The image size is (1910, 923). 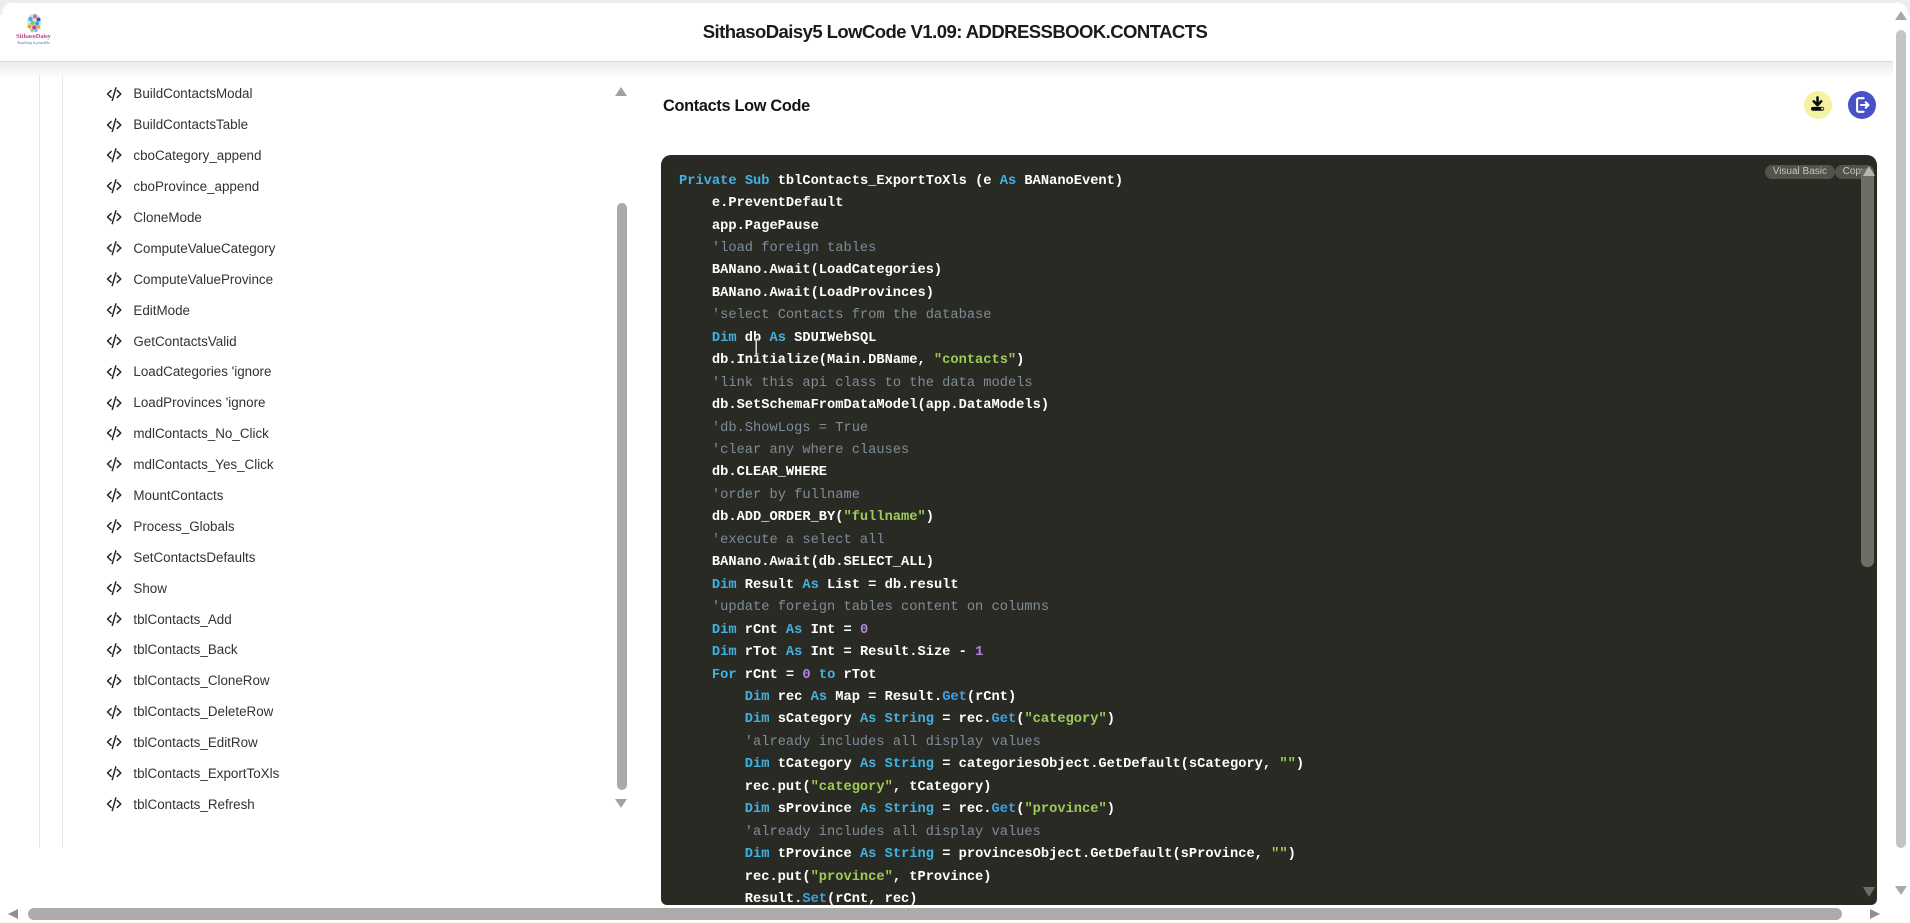 What do you see at coordinates (33, 36) in the screenshot?
I see `svg-text: SithasoDaisy` at bounding box center [33, 36].